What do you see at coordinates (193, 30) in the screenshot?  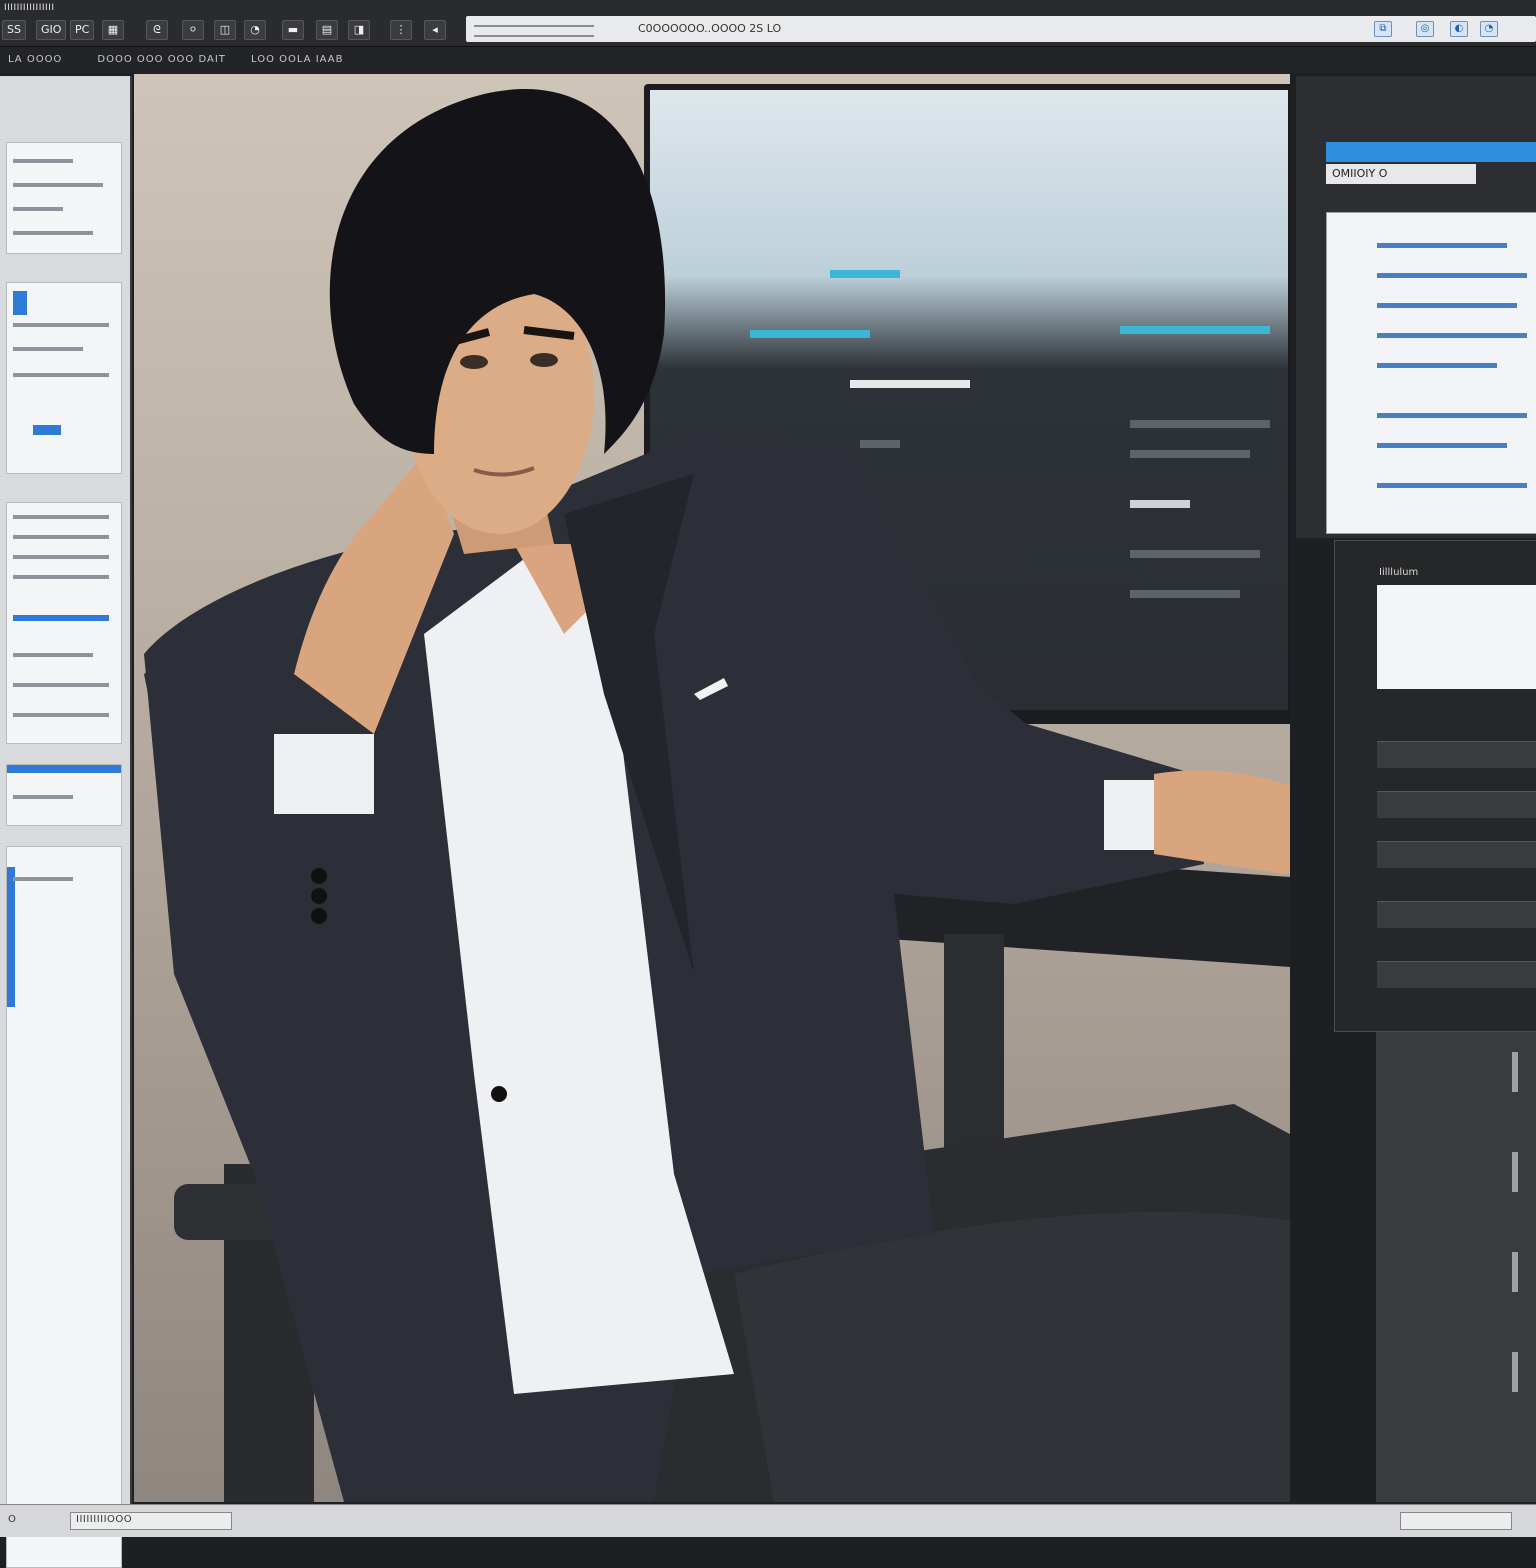 I see `circle-icon: ⚪` at bounding box center [193, 30].